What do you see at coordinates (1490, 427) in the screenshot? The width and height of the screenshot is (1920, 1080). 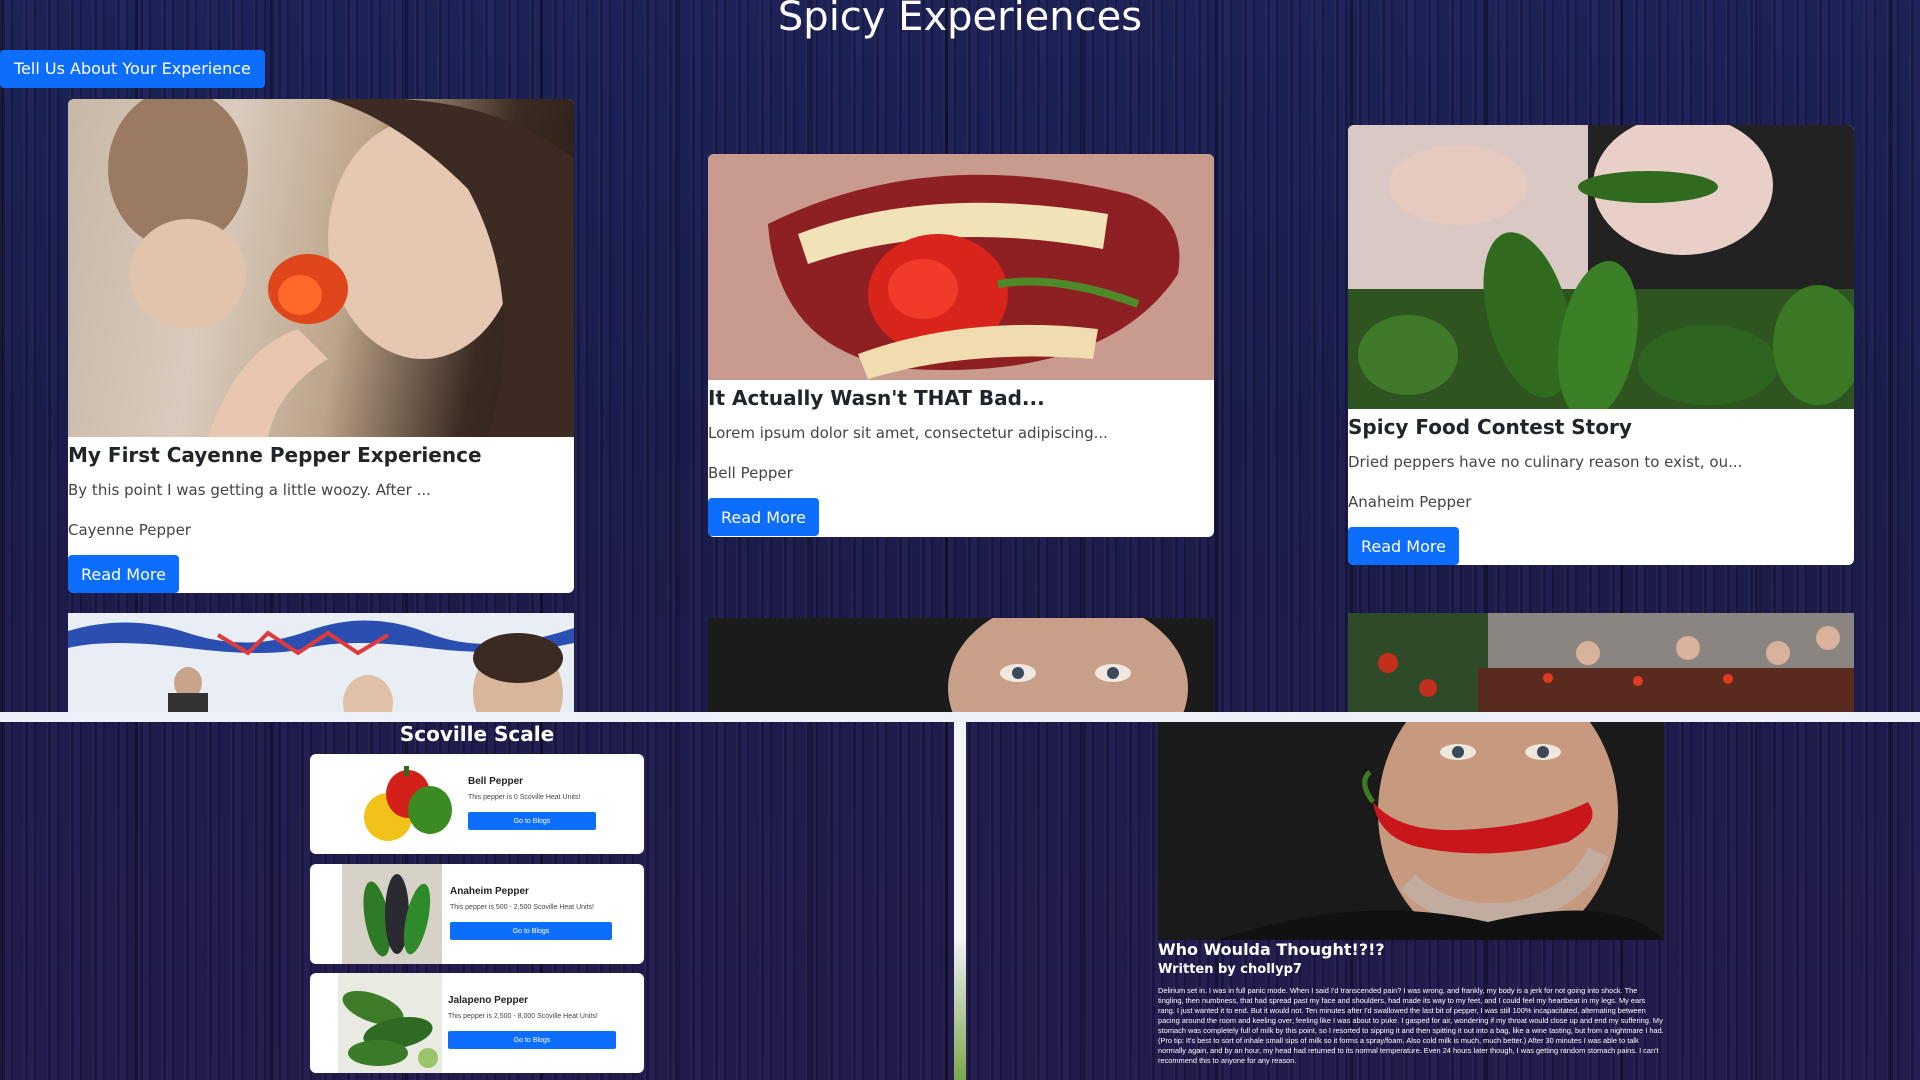 I see `card-title: Spicy Food Contest Story` at bounding box center [1490, 427].